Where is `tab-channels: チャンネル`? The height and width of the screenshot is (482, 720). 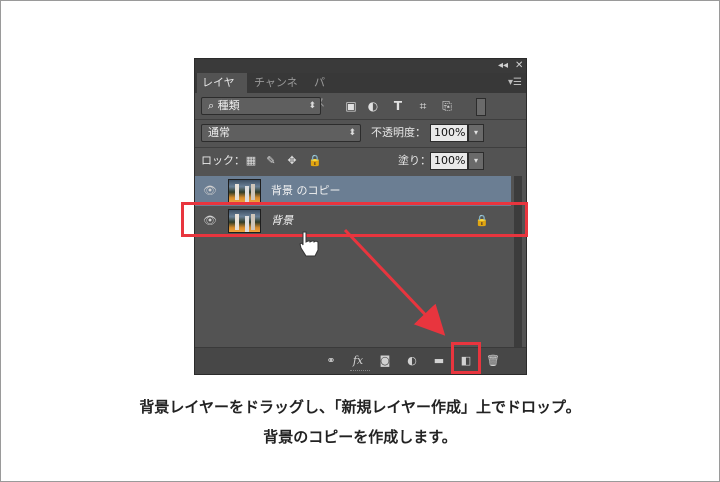
tab-channels: チャンネル is located at coordinates (278, 91).